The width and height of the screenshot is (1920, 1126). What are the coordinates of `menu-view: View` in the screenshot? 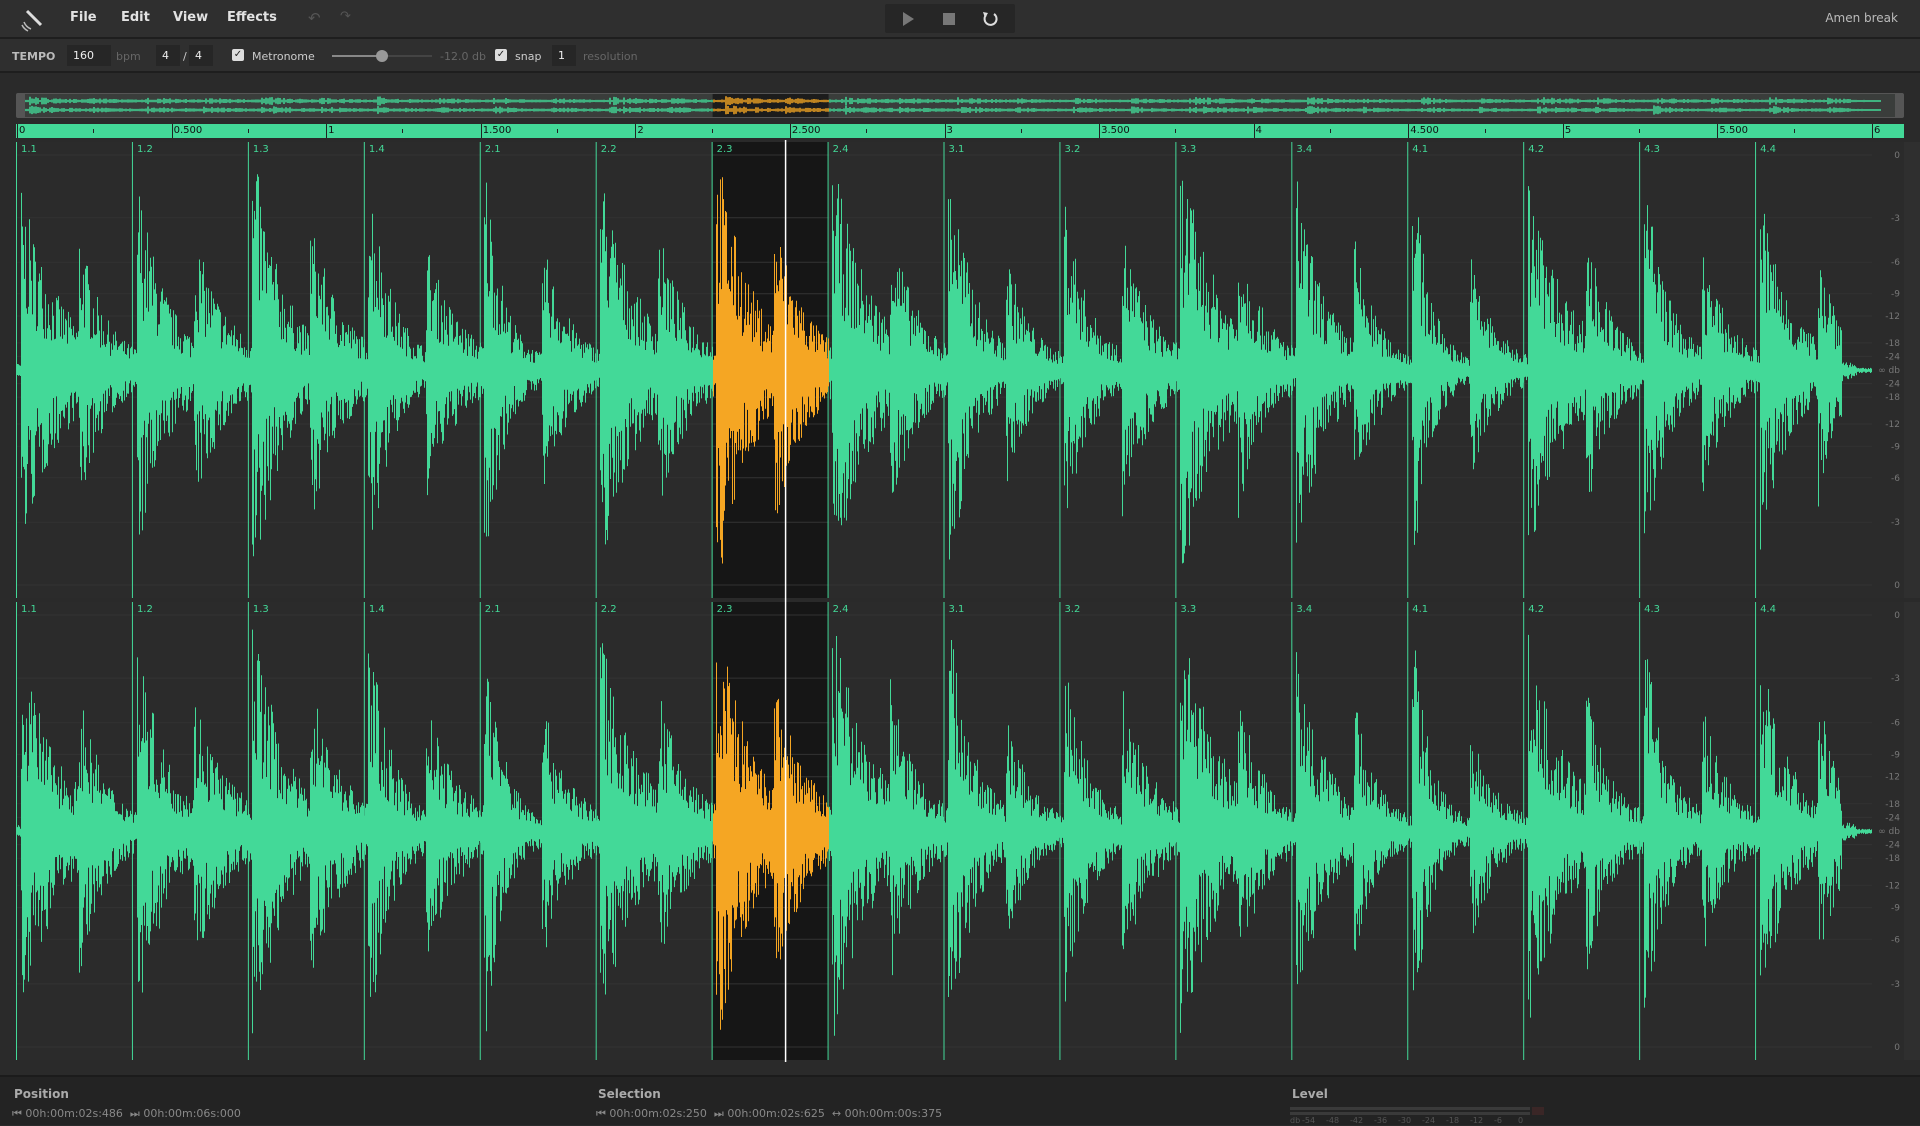 It's located at (190, 17).